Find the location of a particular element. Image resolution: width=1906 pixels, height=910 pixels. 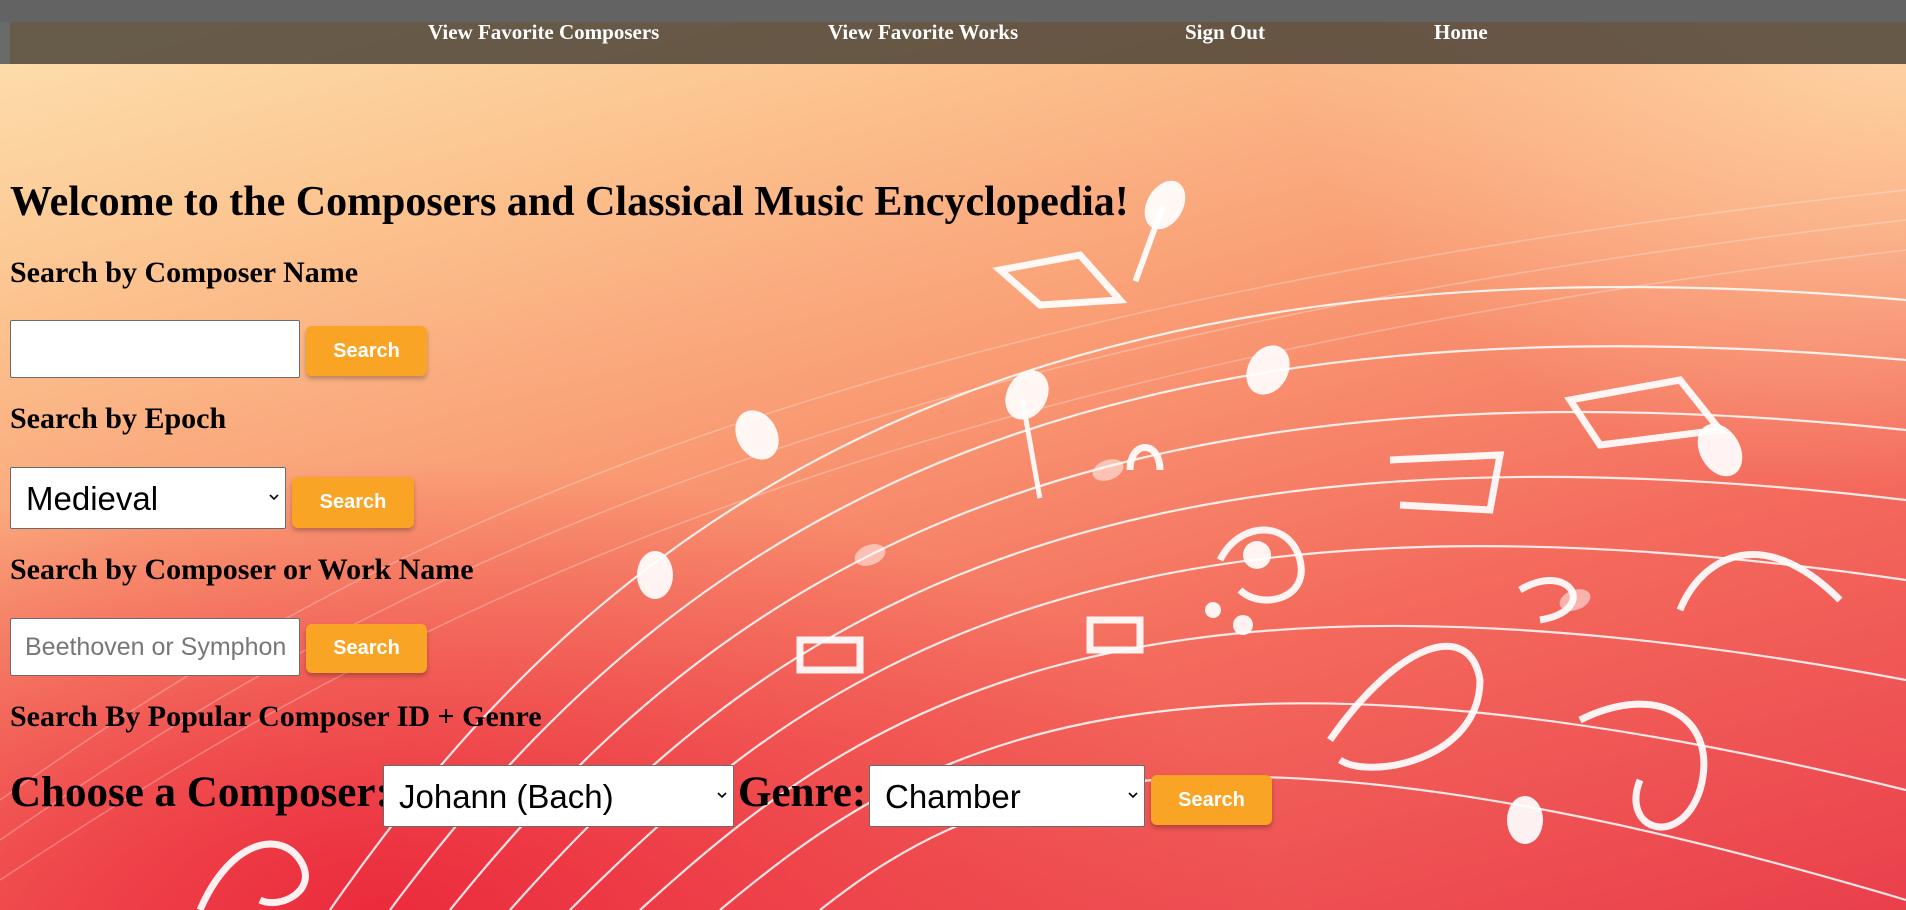

popular-search-button: Search is located at coordinates (1211, 800).